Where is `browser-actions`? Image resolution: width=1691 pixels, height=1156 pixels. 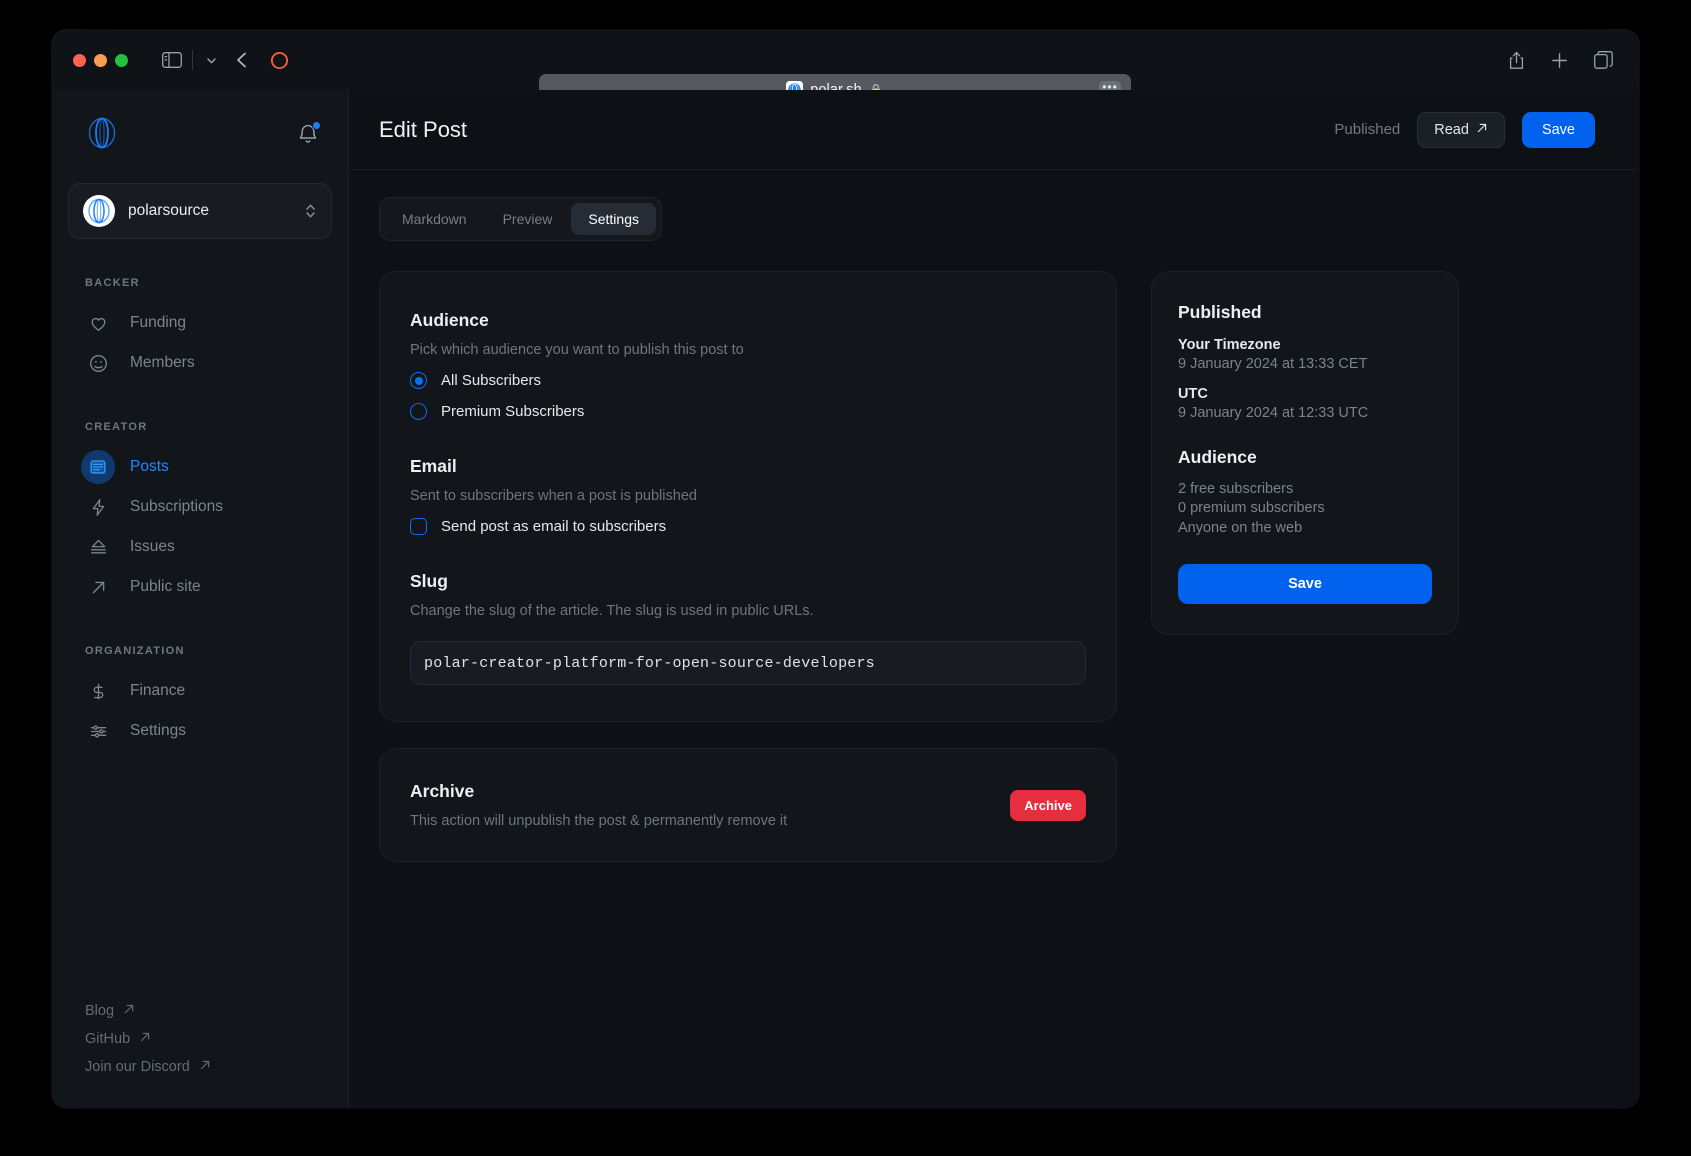
browser-actions is located at coordinates (1560, 60).